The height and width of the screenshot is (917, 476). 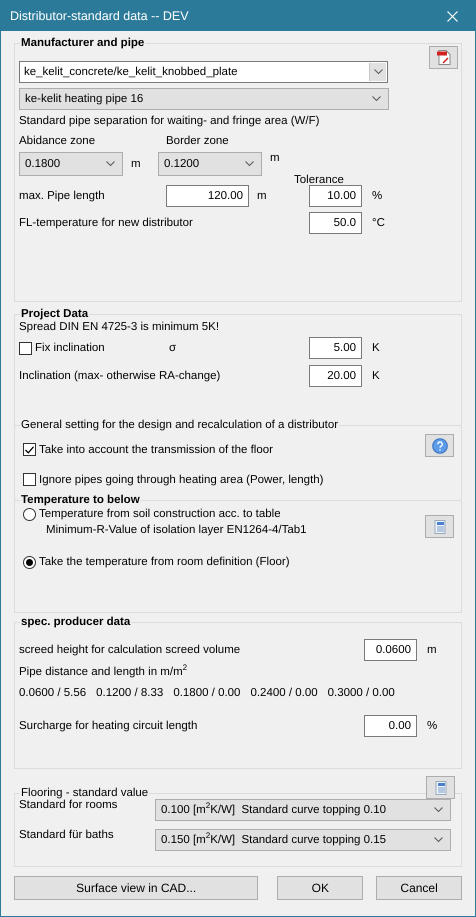 I want to click on group-title: Flooring - standard value, so click(x=85, y=793).